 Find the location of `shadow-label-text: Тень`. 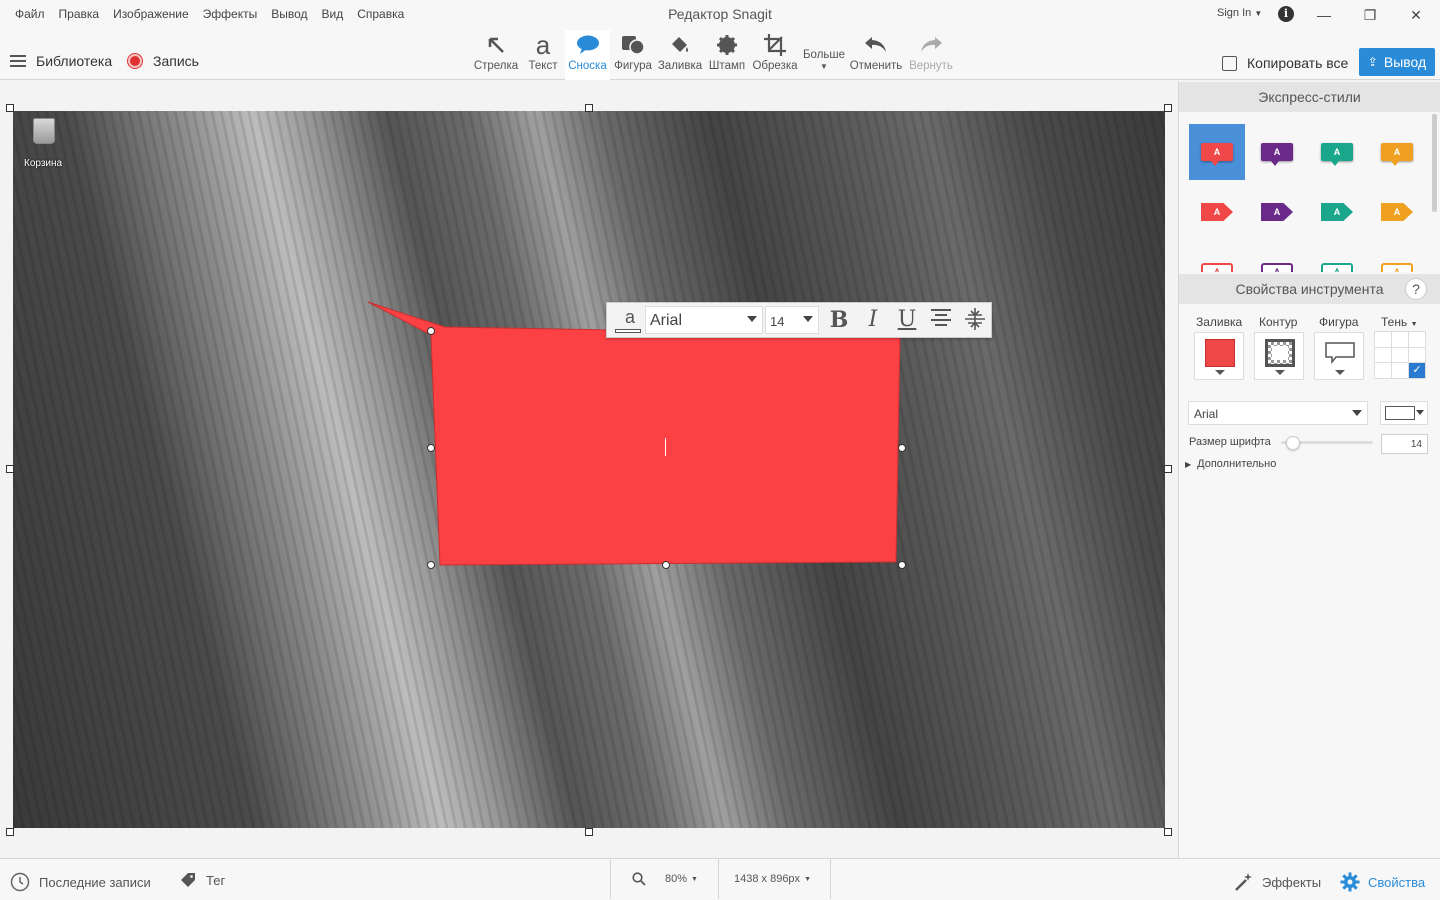

shadow-label-text: Тень is located at coordinates (1394, 322).